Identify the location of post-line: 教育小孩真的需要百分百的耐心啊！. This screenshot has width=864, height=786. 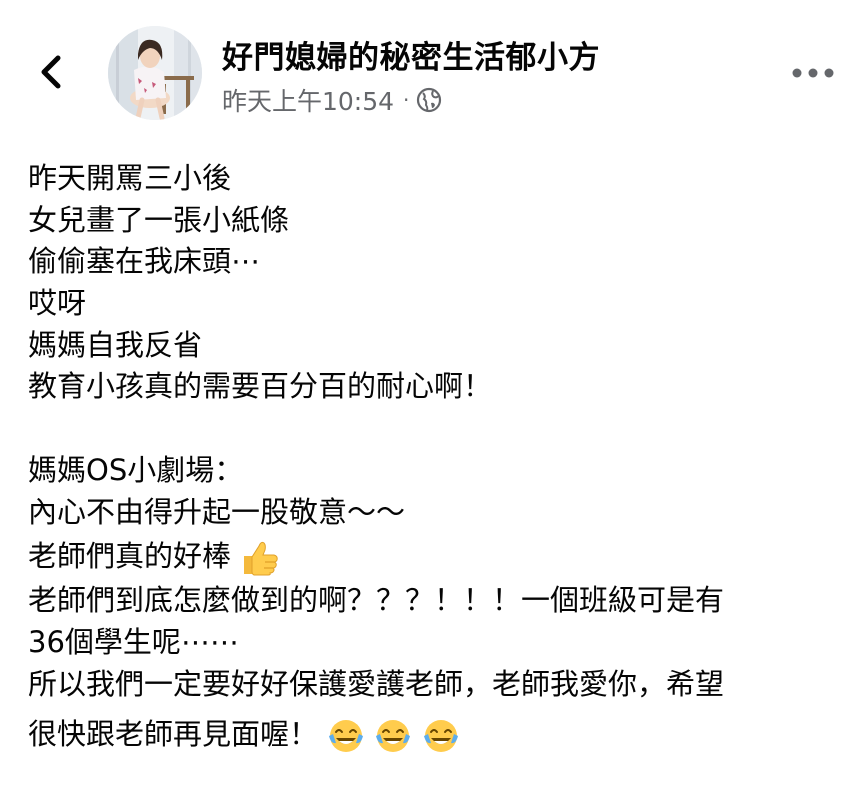
(260, 386).